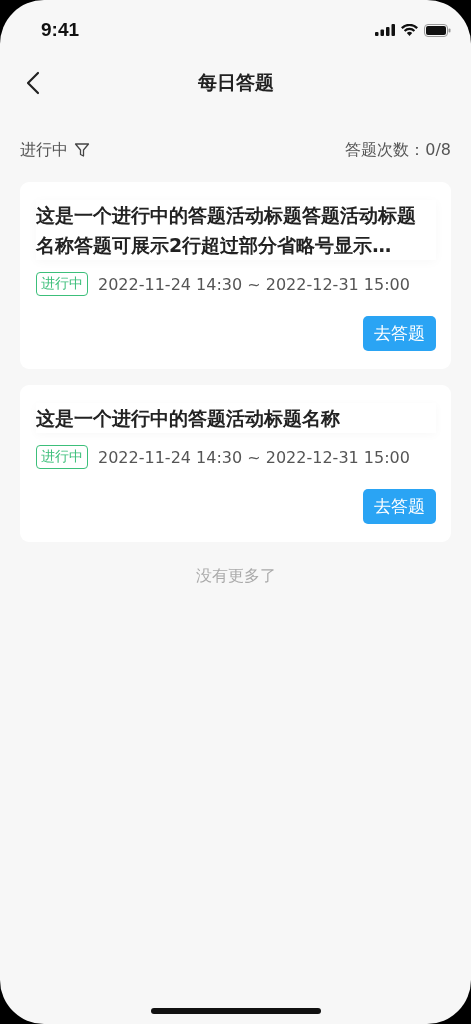 The image size is (471, 1024). Describe the element at coordinates (55, 150) in the screenshot. I see `status-filter: 进行中` at that location.